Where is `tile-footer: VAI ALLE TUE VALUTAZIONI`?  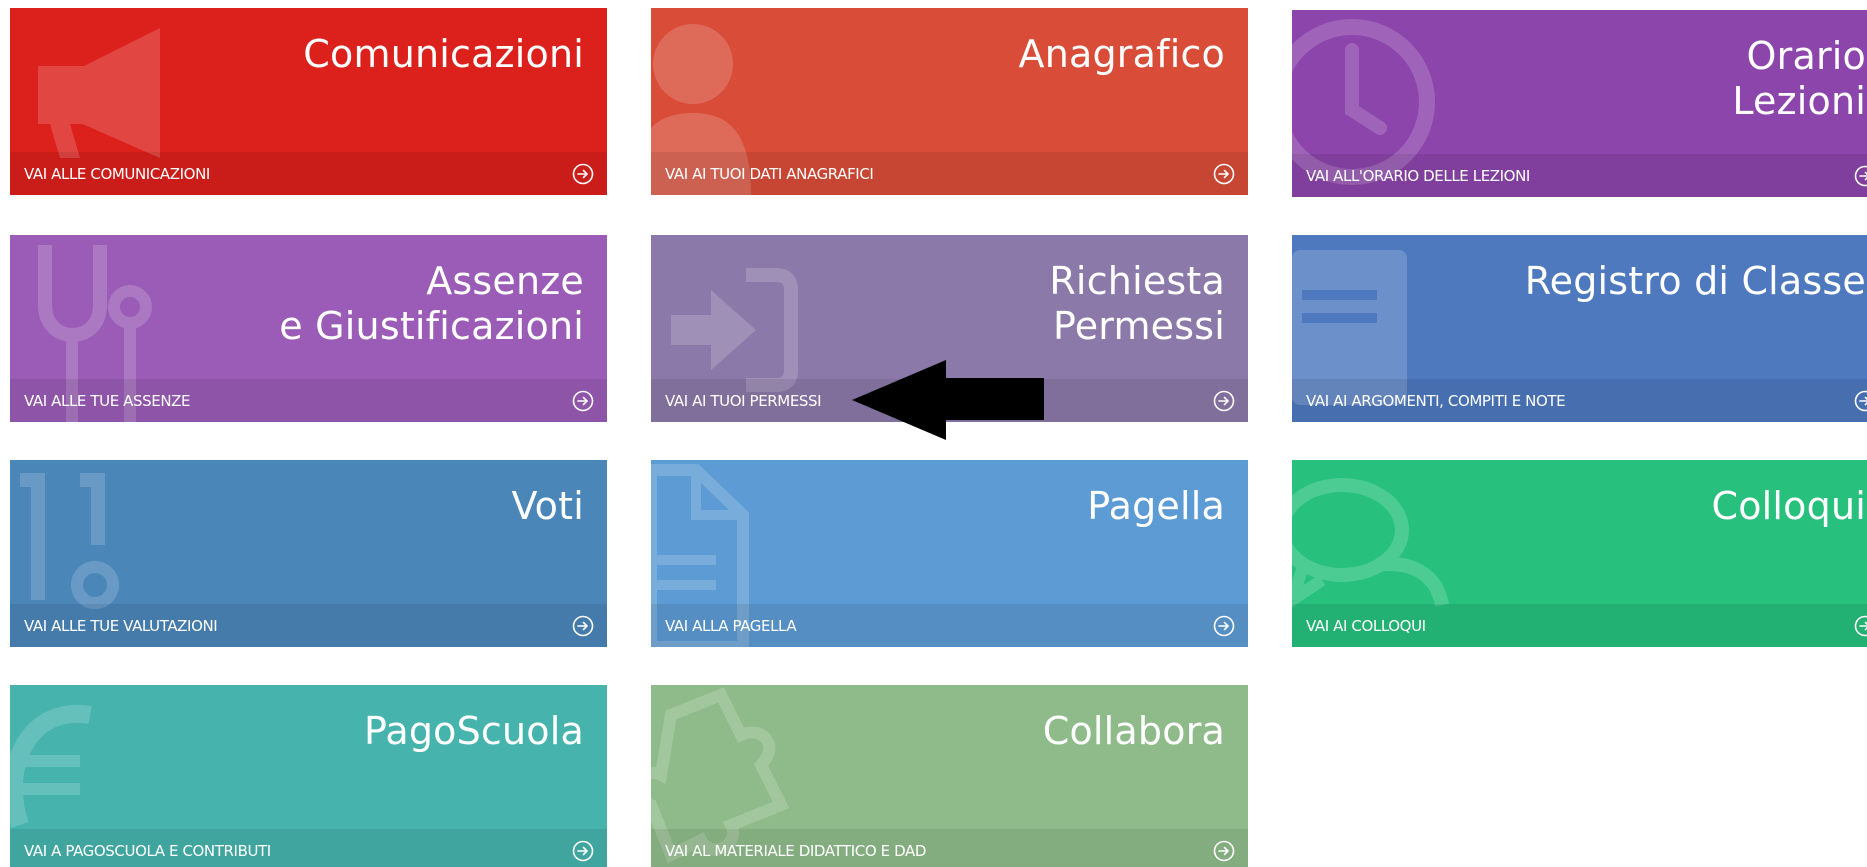
tile-footer: VAI ALLE TUE VALUTAZIONI is located at coordinates (308, 625).